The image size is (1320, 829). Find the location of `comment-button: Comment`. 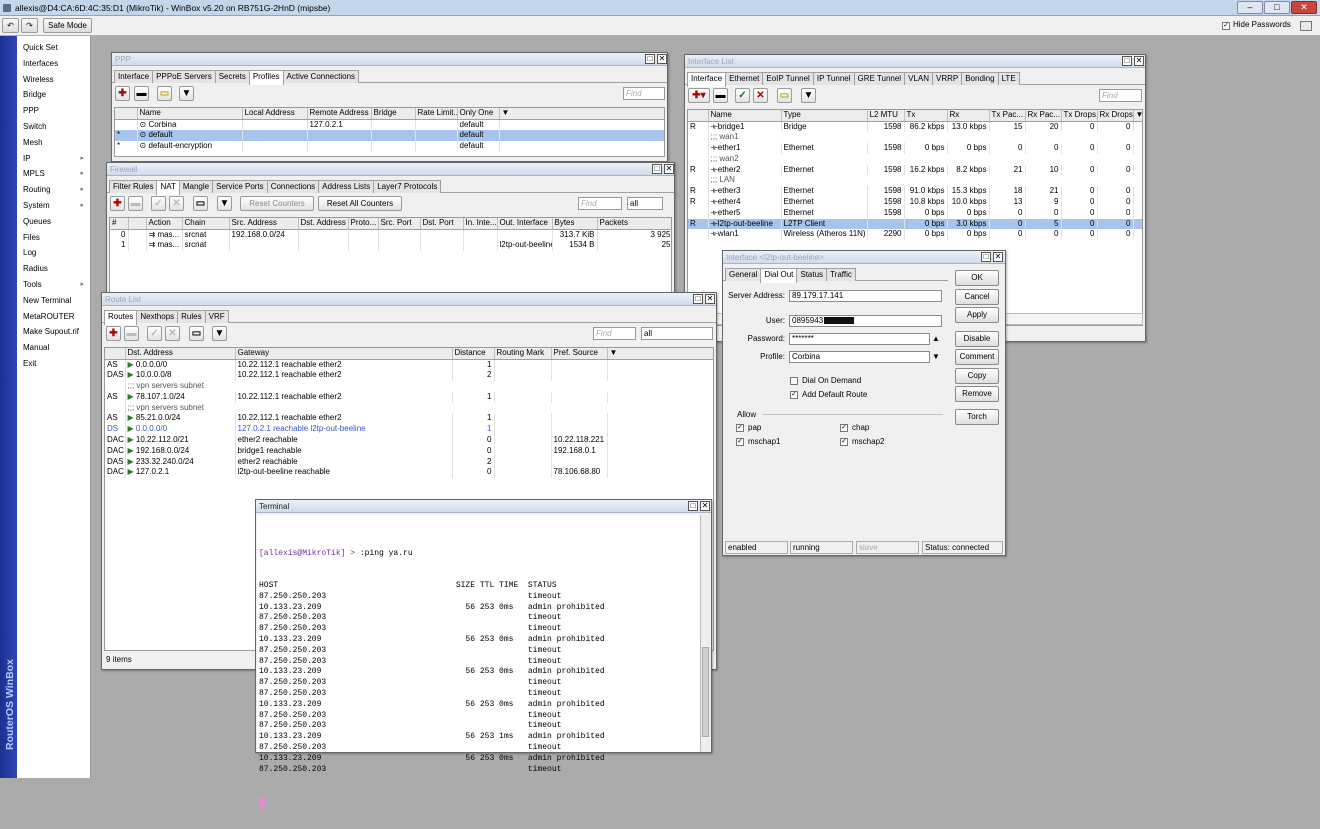

comment-button: Comment is located at coordinates (977, 357).